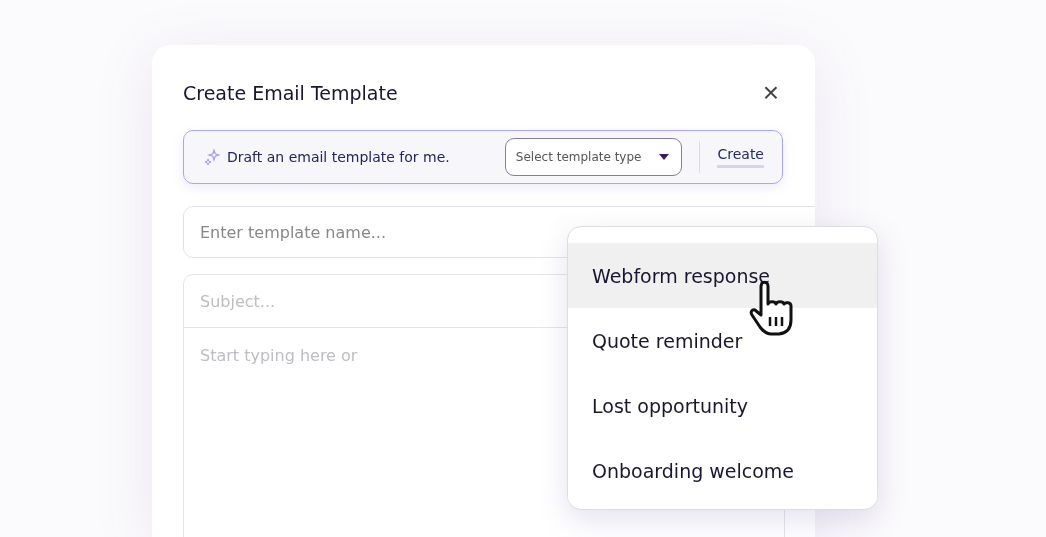  I want to click on create-button: Create, so click(740, 157).